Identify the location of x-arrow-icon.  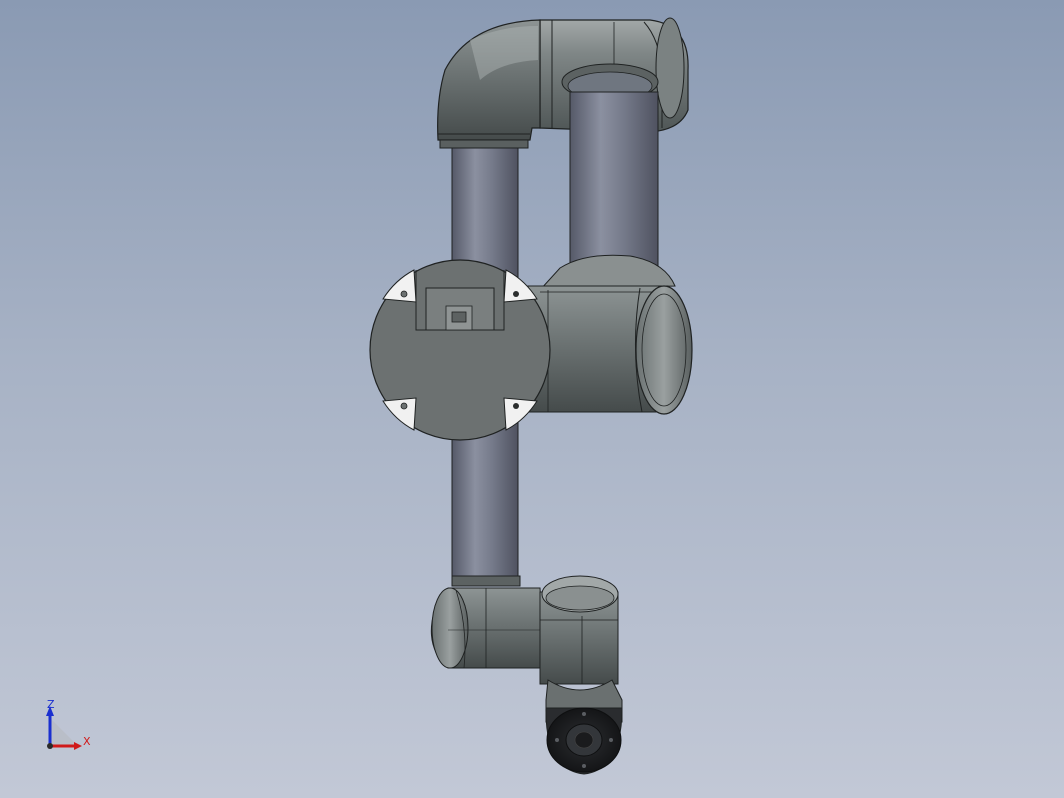
(78, 746).